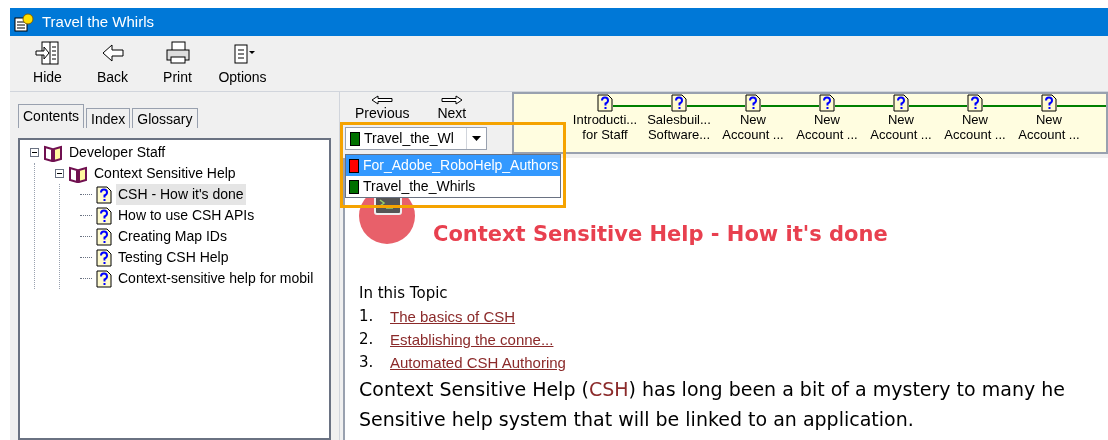 The image size is (1108, 440). I want to click on toc-link: The basics of CSH, so click(453, 316).